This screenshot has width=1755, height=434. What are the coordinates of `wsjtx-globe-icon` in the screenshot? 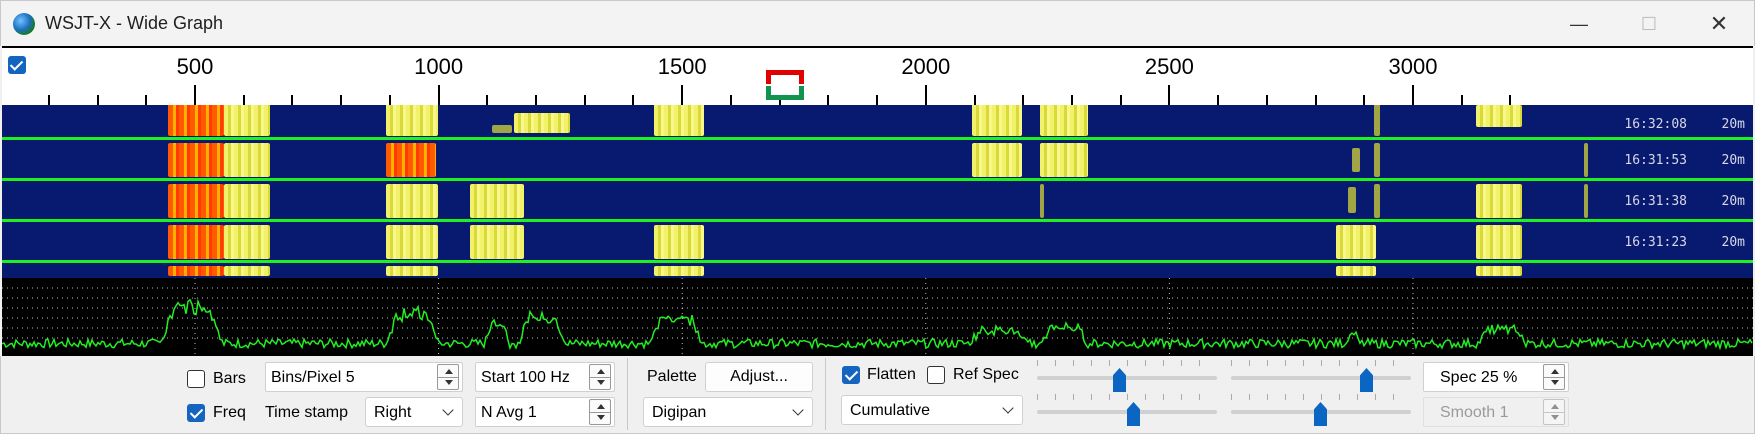 It's located at (24, 24).